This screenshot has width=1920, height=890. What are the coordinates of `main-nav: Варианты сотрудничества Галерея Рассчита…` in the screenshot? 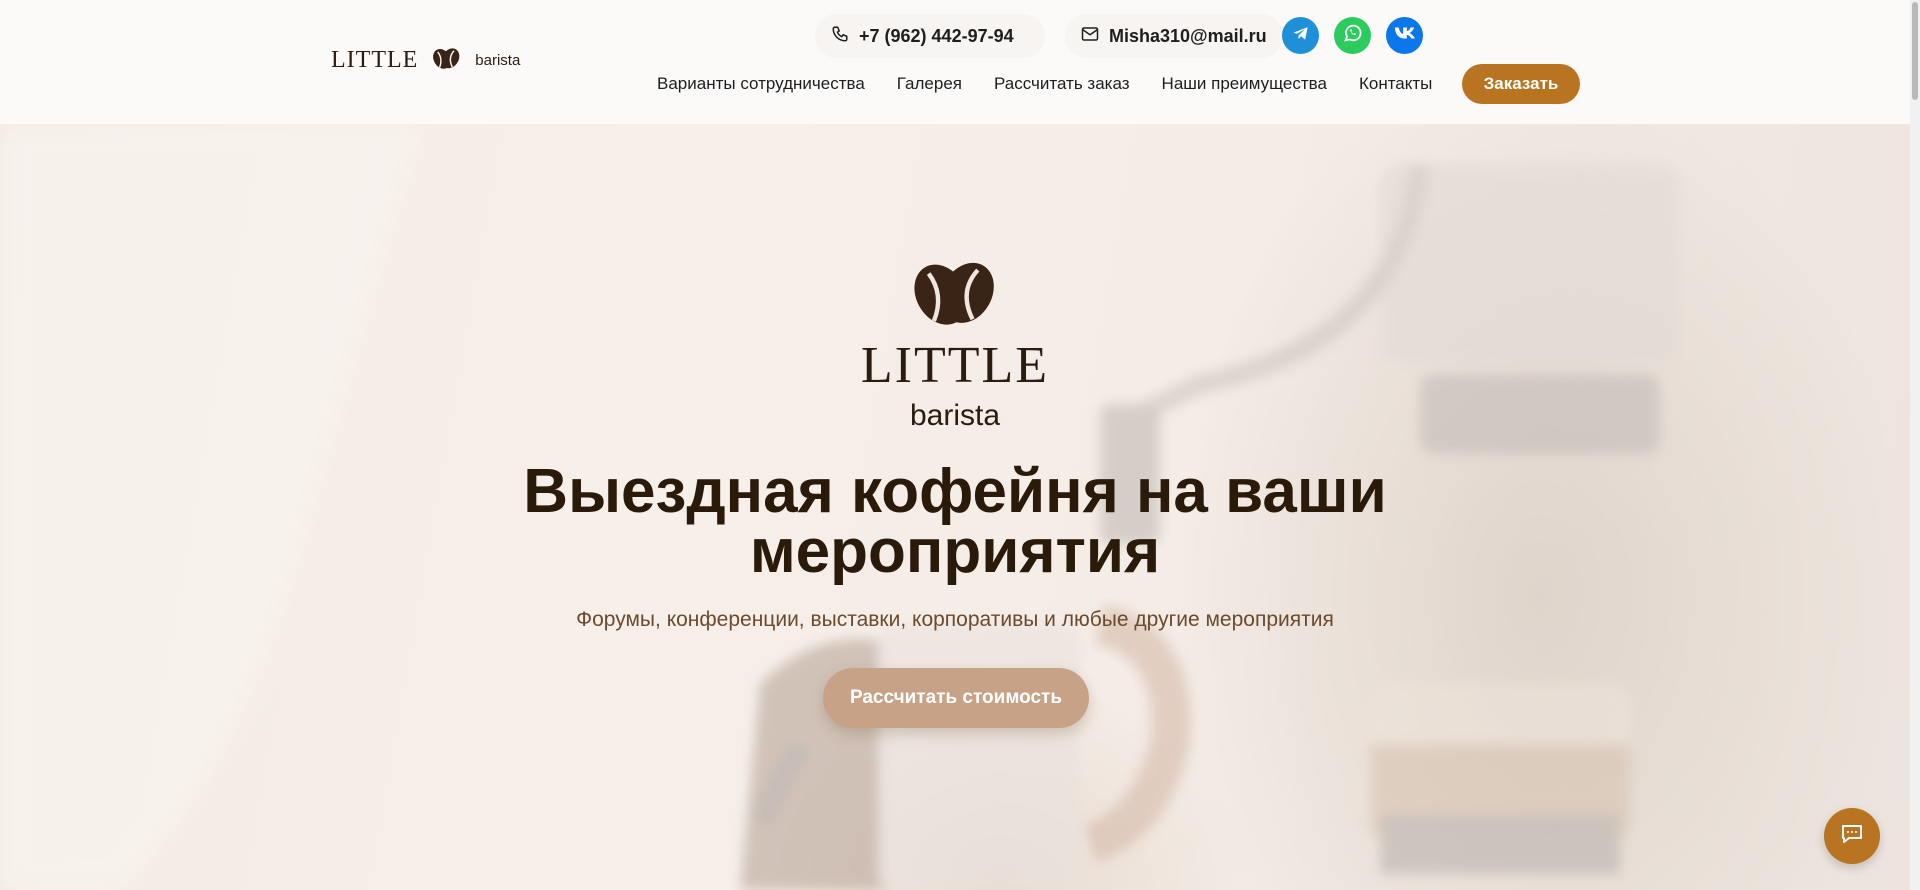 It's located at (1060, 84).